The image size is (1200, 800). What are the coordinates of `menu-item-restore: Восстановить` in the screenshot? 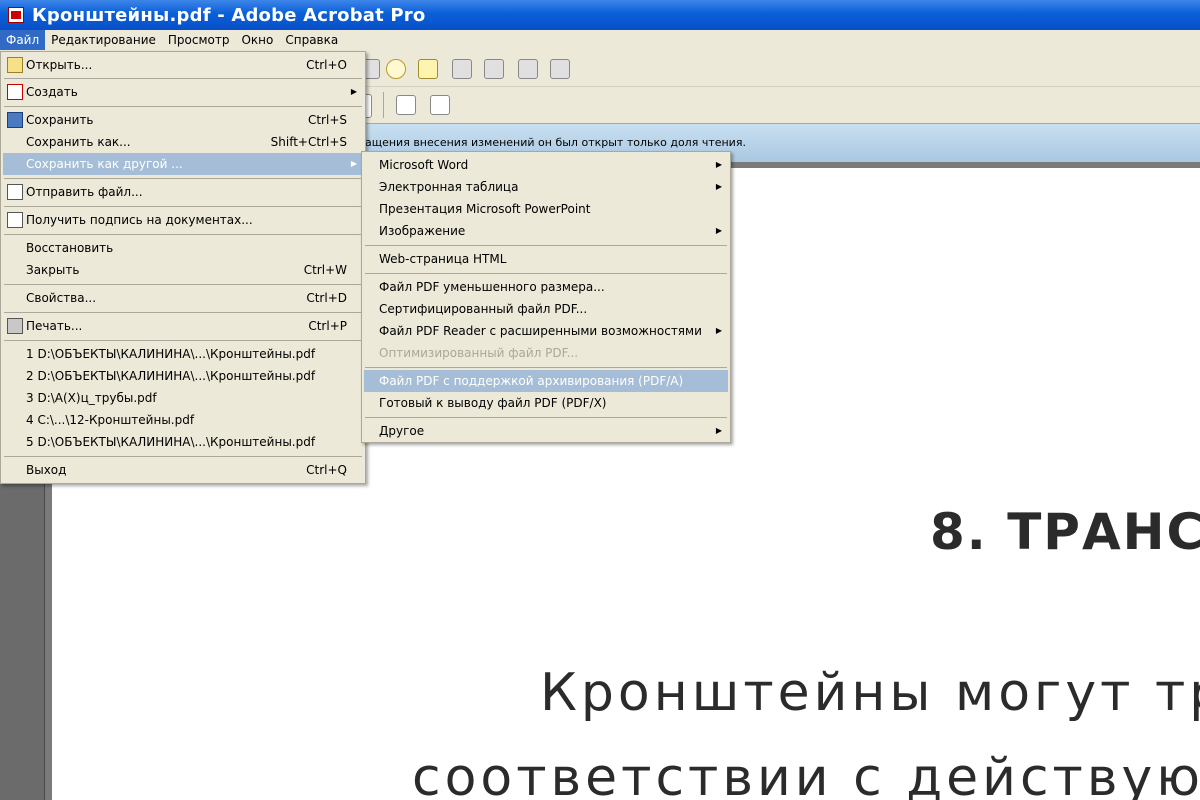 It's located at (183, 248).